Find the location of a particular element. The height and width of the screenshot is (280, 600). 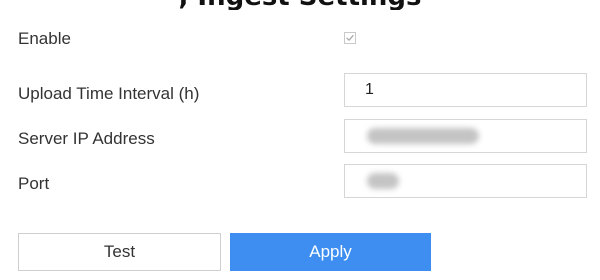

redacted-port-value is located at coordinates (383, 181).